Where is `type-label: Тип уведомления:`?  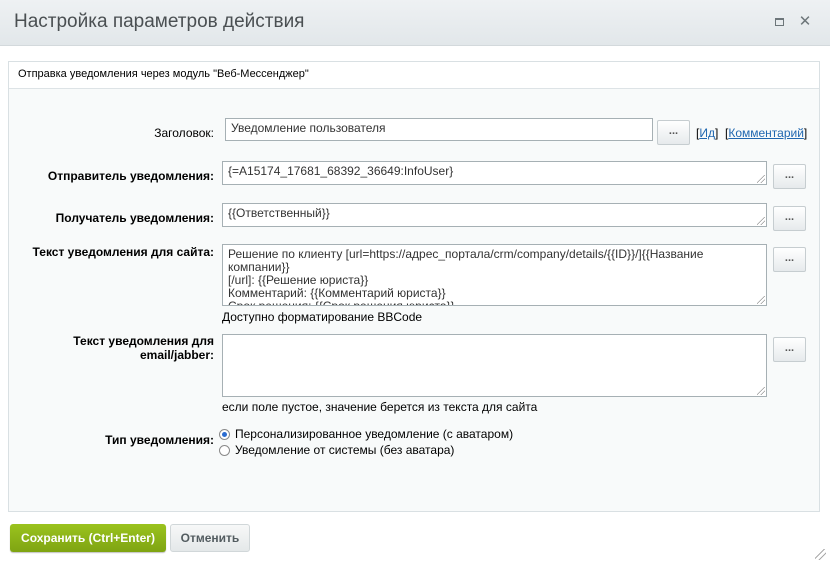
type-label: Тип уведомления: is located at coordinates (159, 440).